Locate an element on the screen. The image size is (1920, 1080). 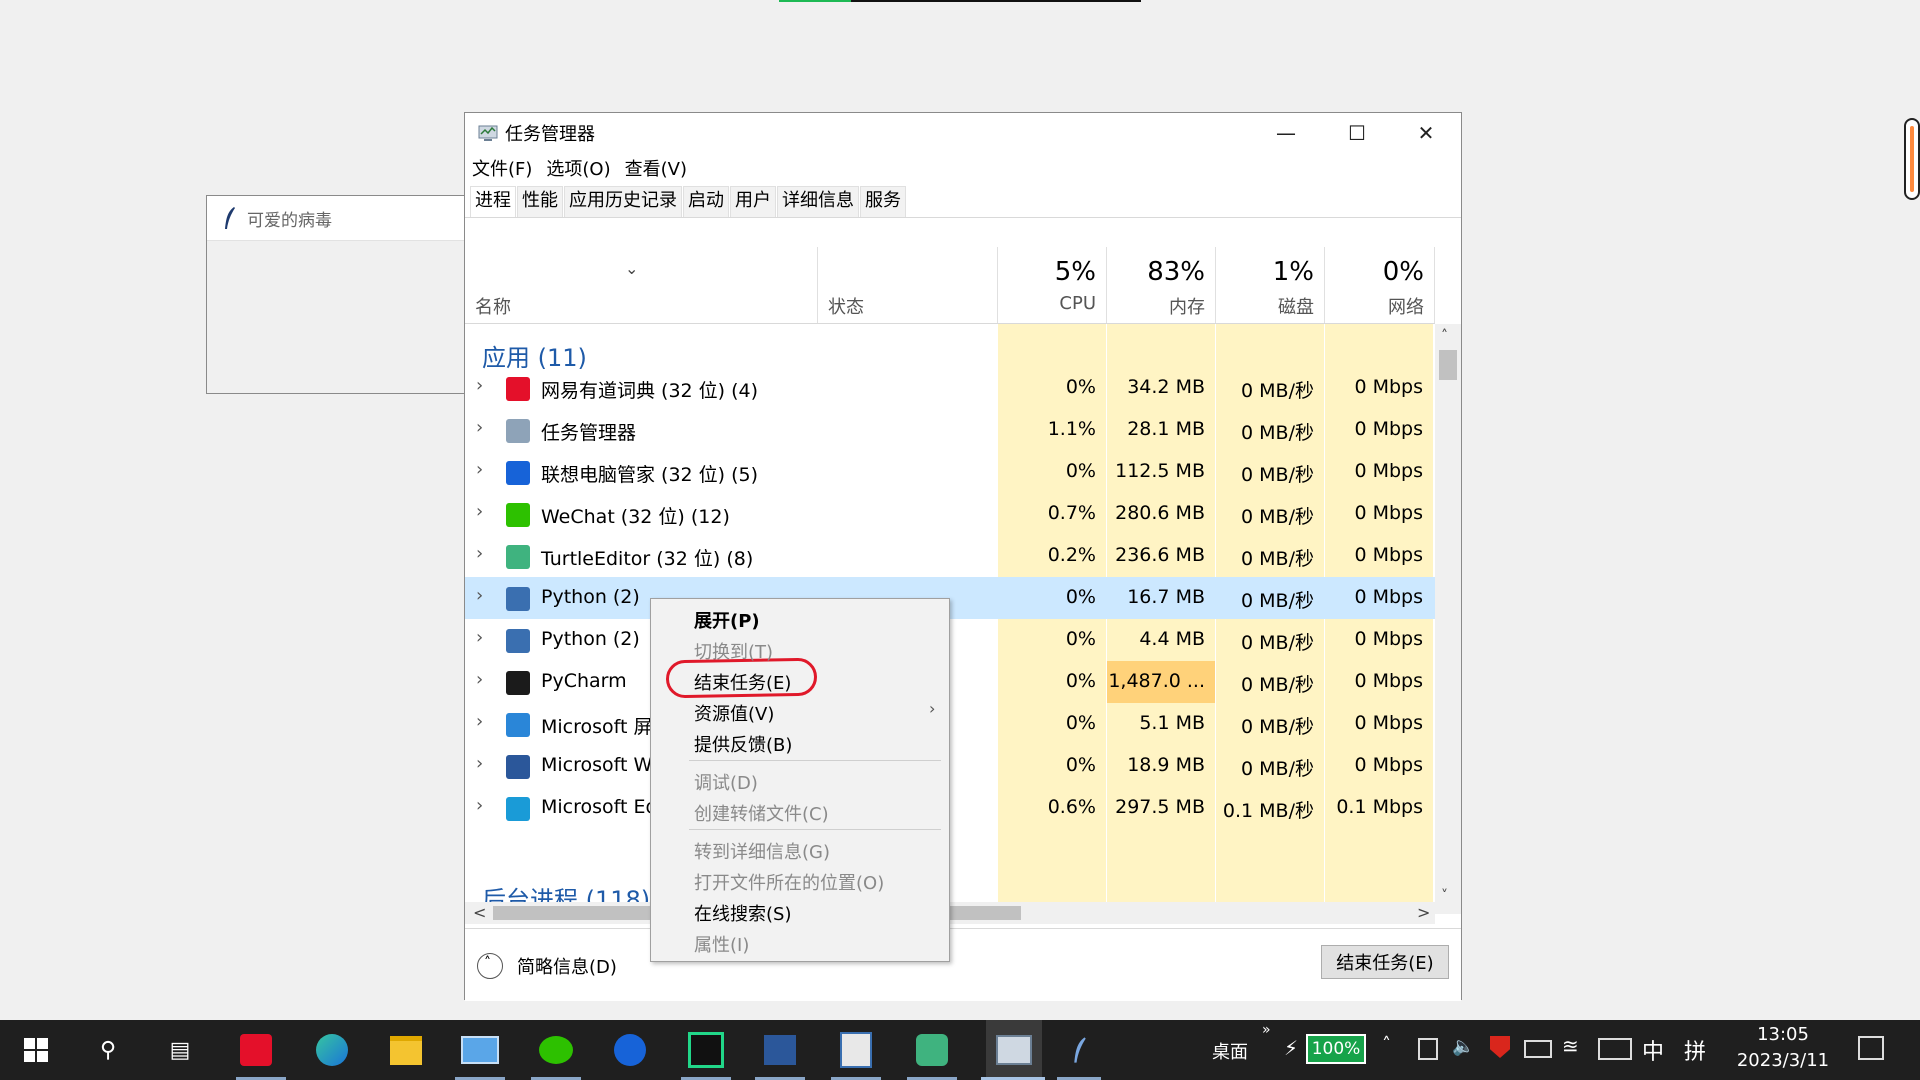
ime-mode: 中 is located at coordinates (1653, 1050).